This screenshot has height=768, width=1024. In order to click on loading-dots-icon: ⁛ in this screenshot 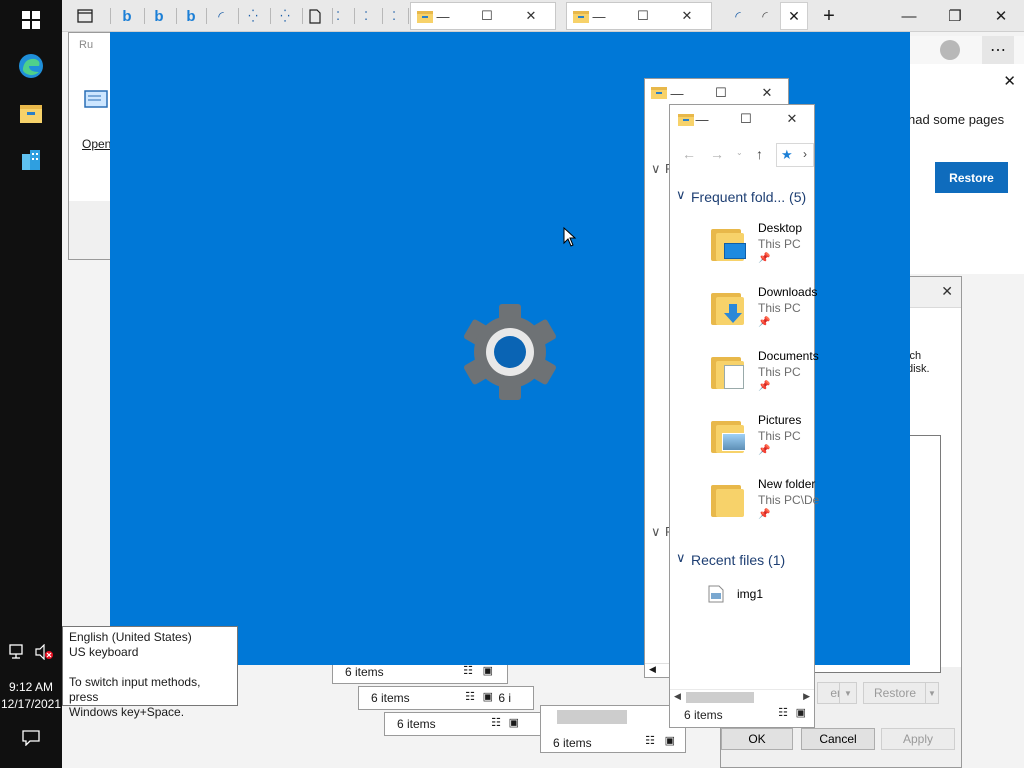, I will do `click(253, 16)`.